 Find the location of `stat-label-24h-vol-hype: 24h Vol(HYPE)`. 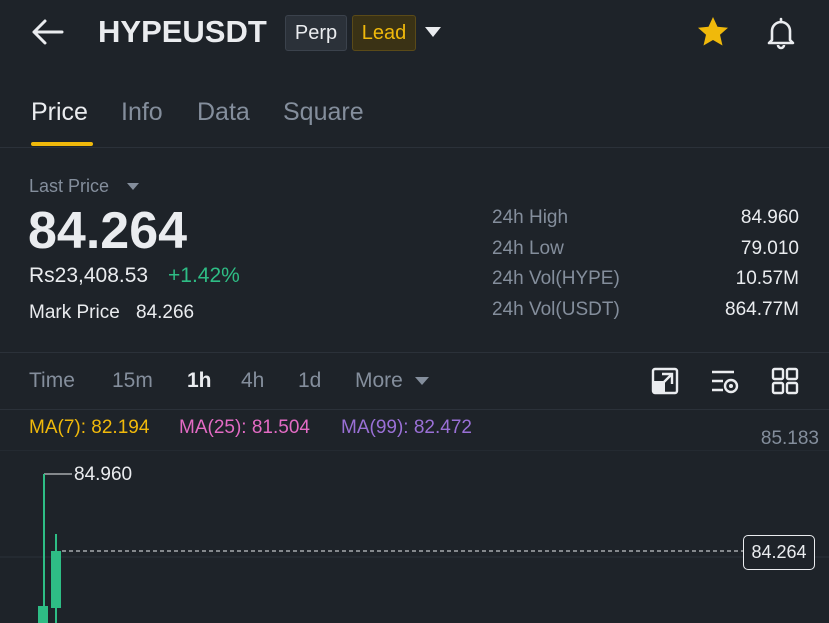

stat-label-24h-vol-hype: 24h Vol(HYPE) is located at coordinates (556, 278).